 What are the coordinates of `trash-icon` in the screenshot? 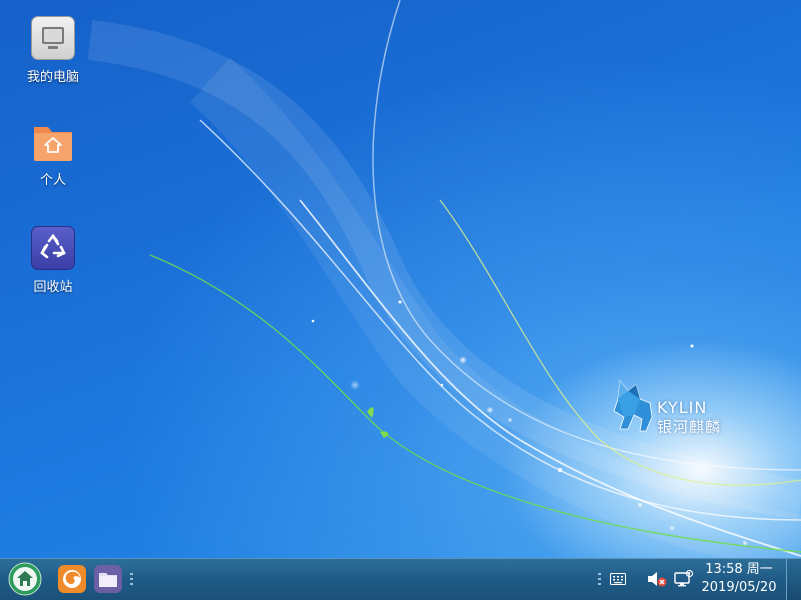 It's located at (53, 248).